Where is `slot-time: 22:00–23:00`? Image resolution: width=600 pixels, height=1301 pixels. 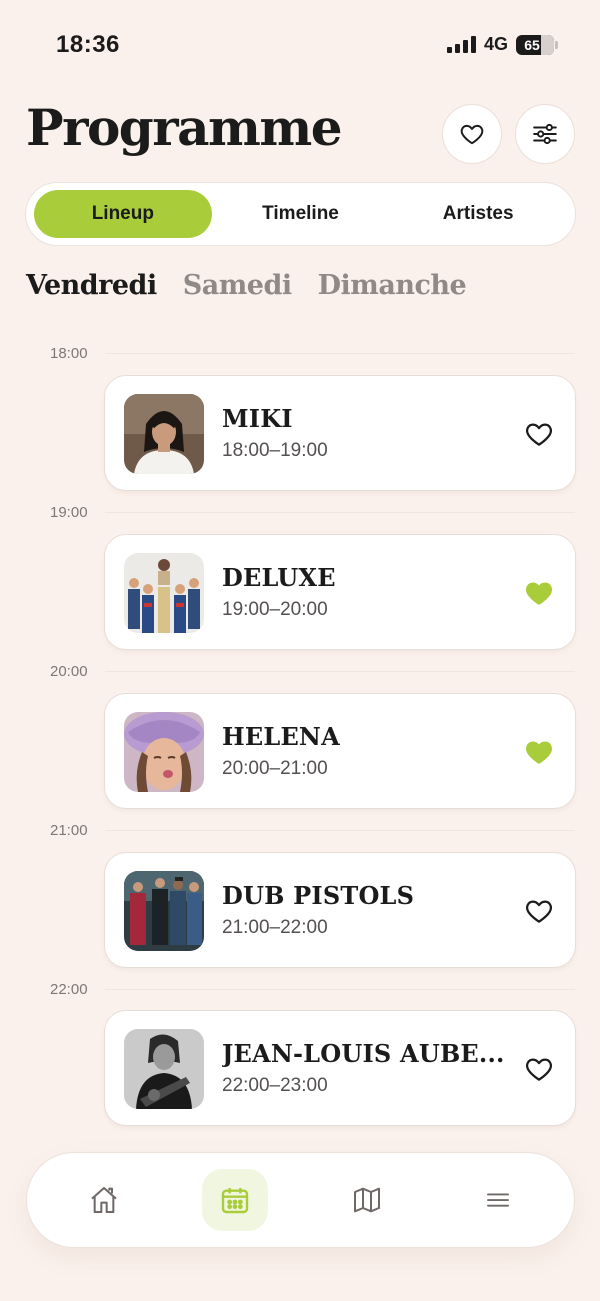 slot-time: 22:00–23:00 is located at coordinates (275, 1085).